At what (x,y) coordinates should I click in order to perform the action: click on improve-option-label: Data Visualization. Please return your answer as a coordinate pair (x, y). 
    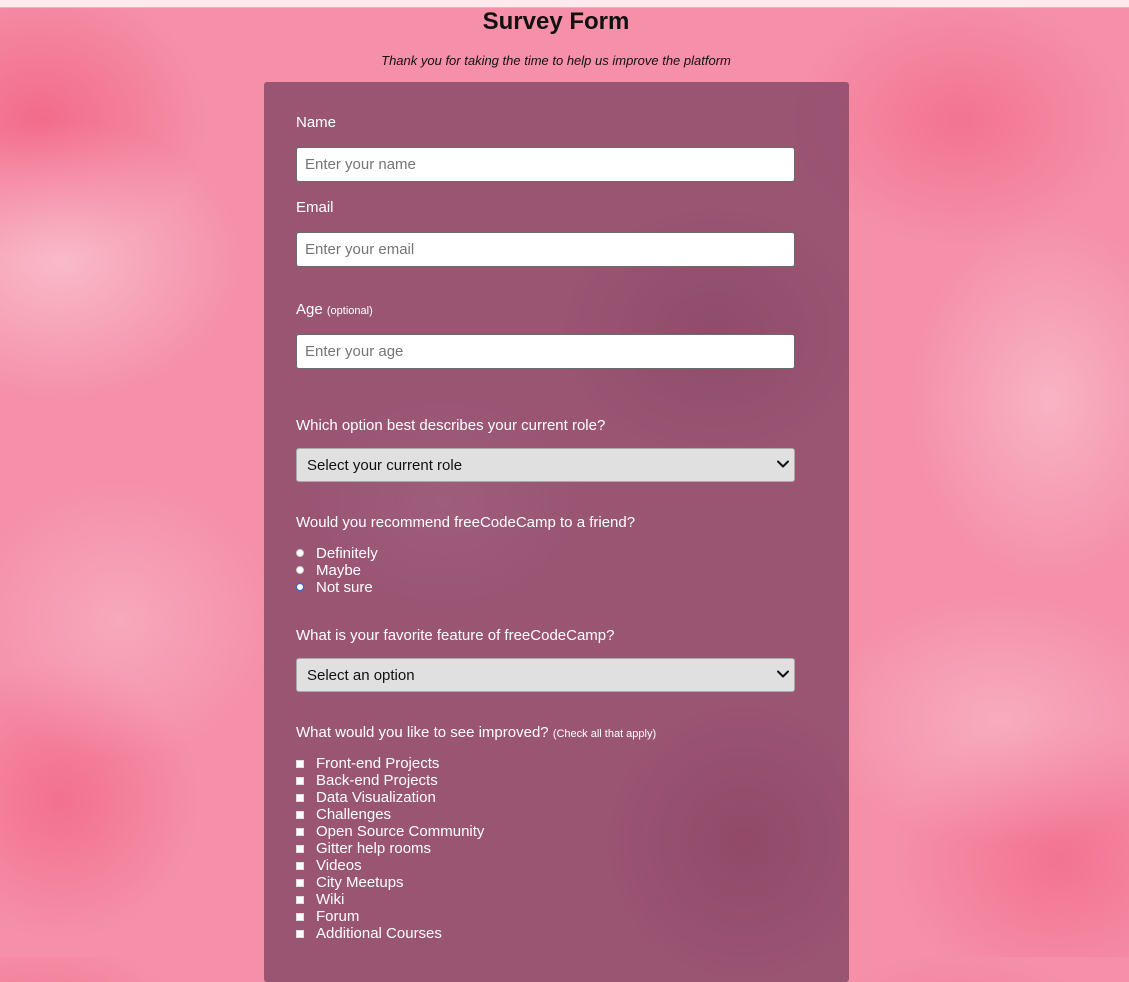
    Looking at the image, I should click on (376, 797).